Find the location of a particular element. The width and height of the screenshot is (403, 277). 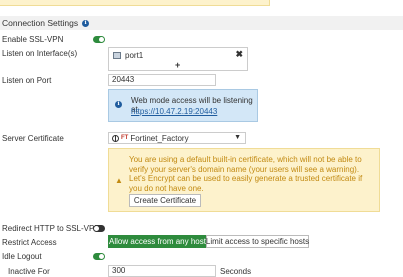

listen-port-input: 20443 is located at coordinates (162, 80).